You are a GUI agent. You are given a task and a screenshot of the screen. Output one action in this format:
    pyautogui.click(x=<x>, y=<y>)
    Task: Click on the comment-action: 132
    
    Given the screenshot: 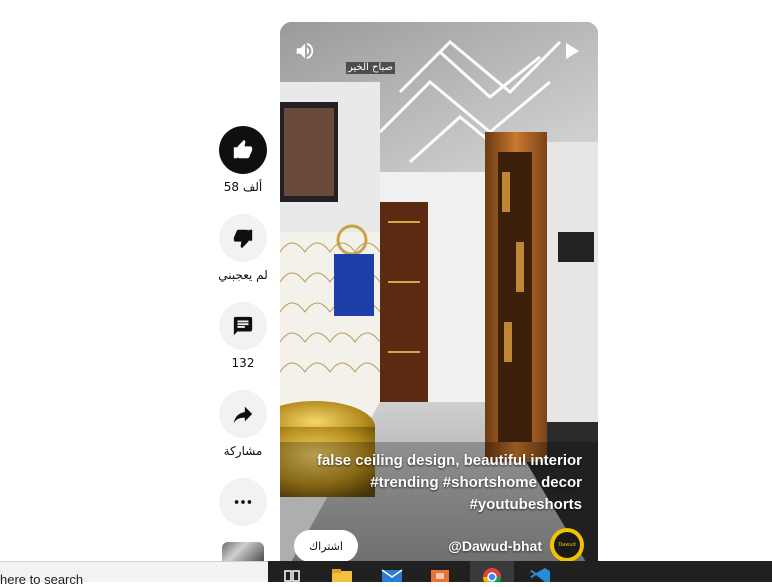 What is the action you would take?
    pyautogui.click(x=243, y=336)
    